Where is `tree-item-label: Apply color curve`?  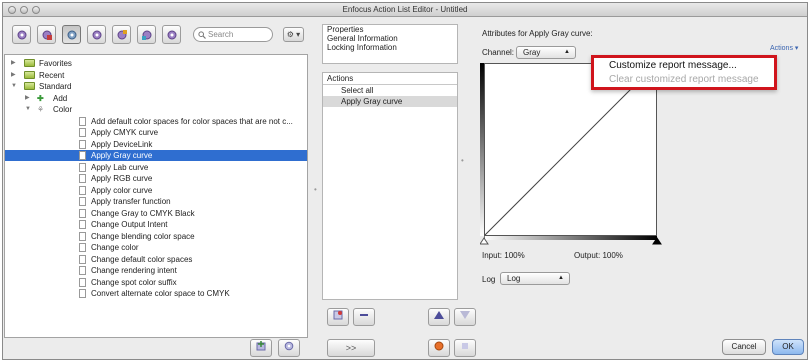
tree-item-label: Apply color curve is located at coordinates (122, 190).